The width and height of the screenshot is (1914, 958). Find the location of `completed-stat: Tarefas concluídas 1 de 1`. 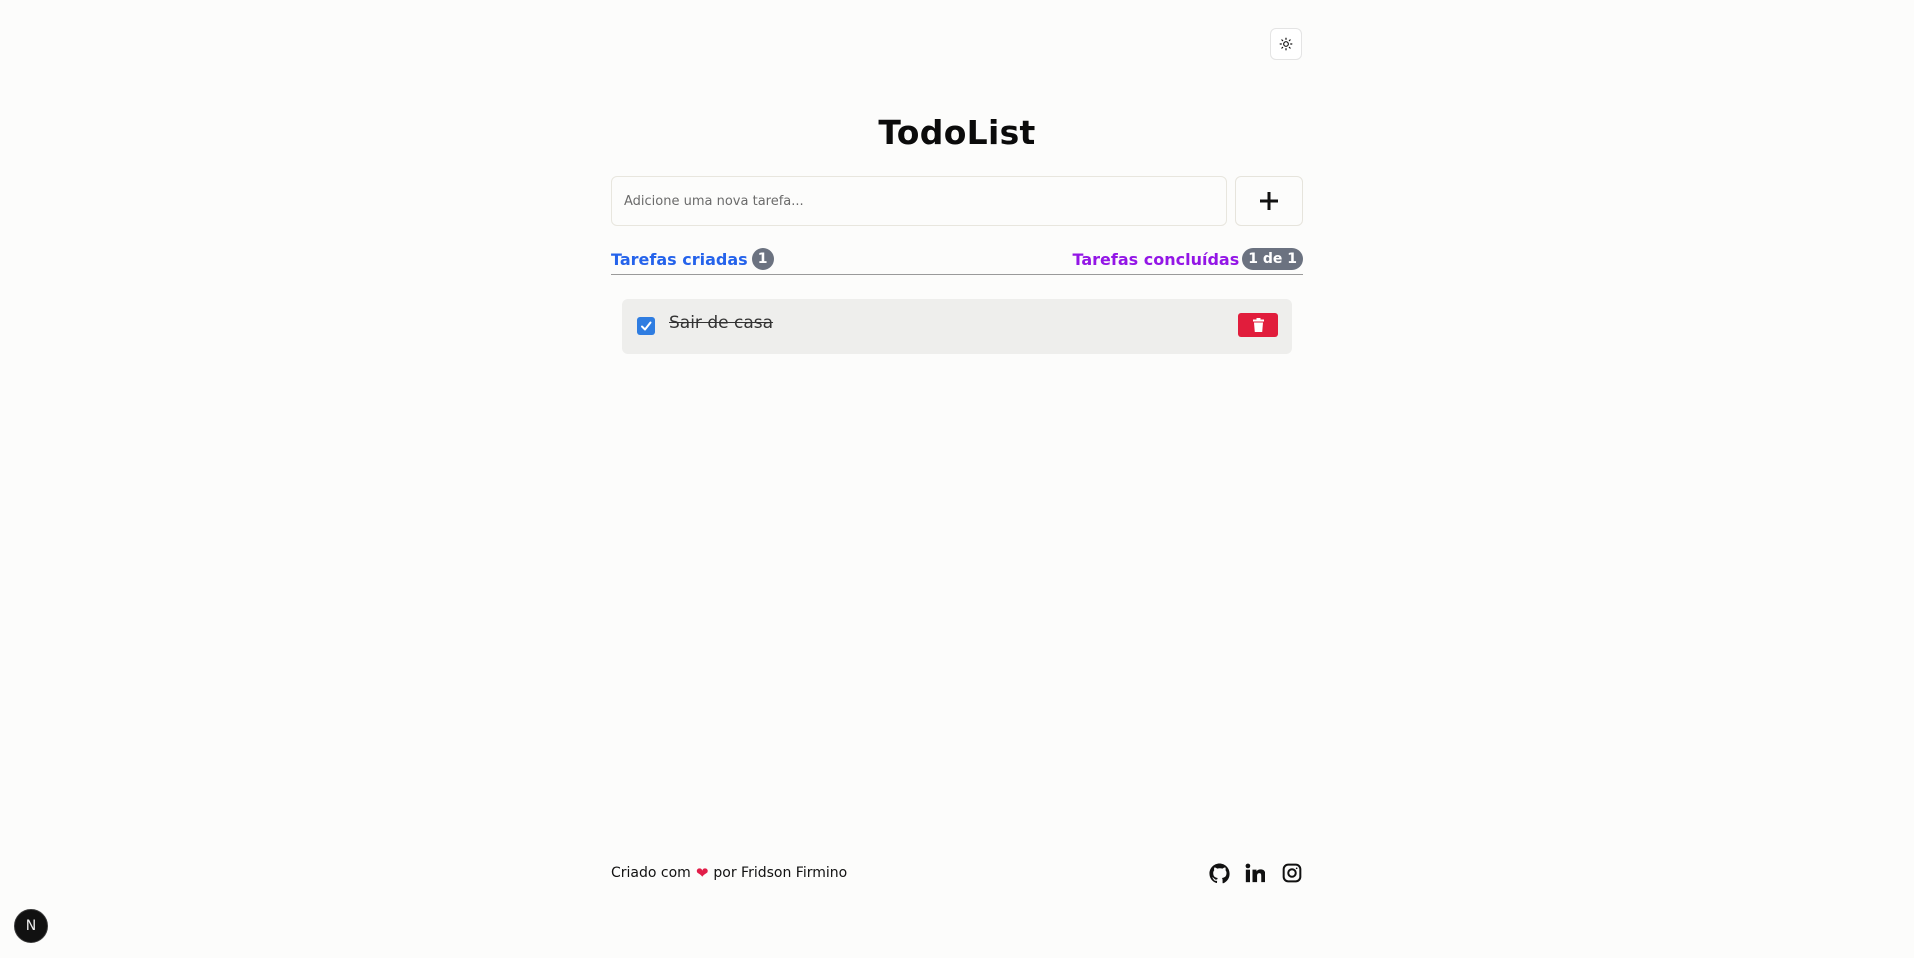

completed-stat: Tarefas concluídas 1 de 1 is located at coordinates (1188, 259).